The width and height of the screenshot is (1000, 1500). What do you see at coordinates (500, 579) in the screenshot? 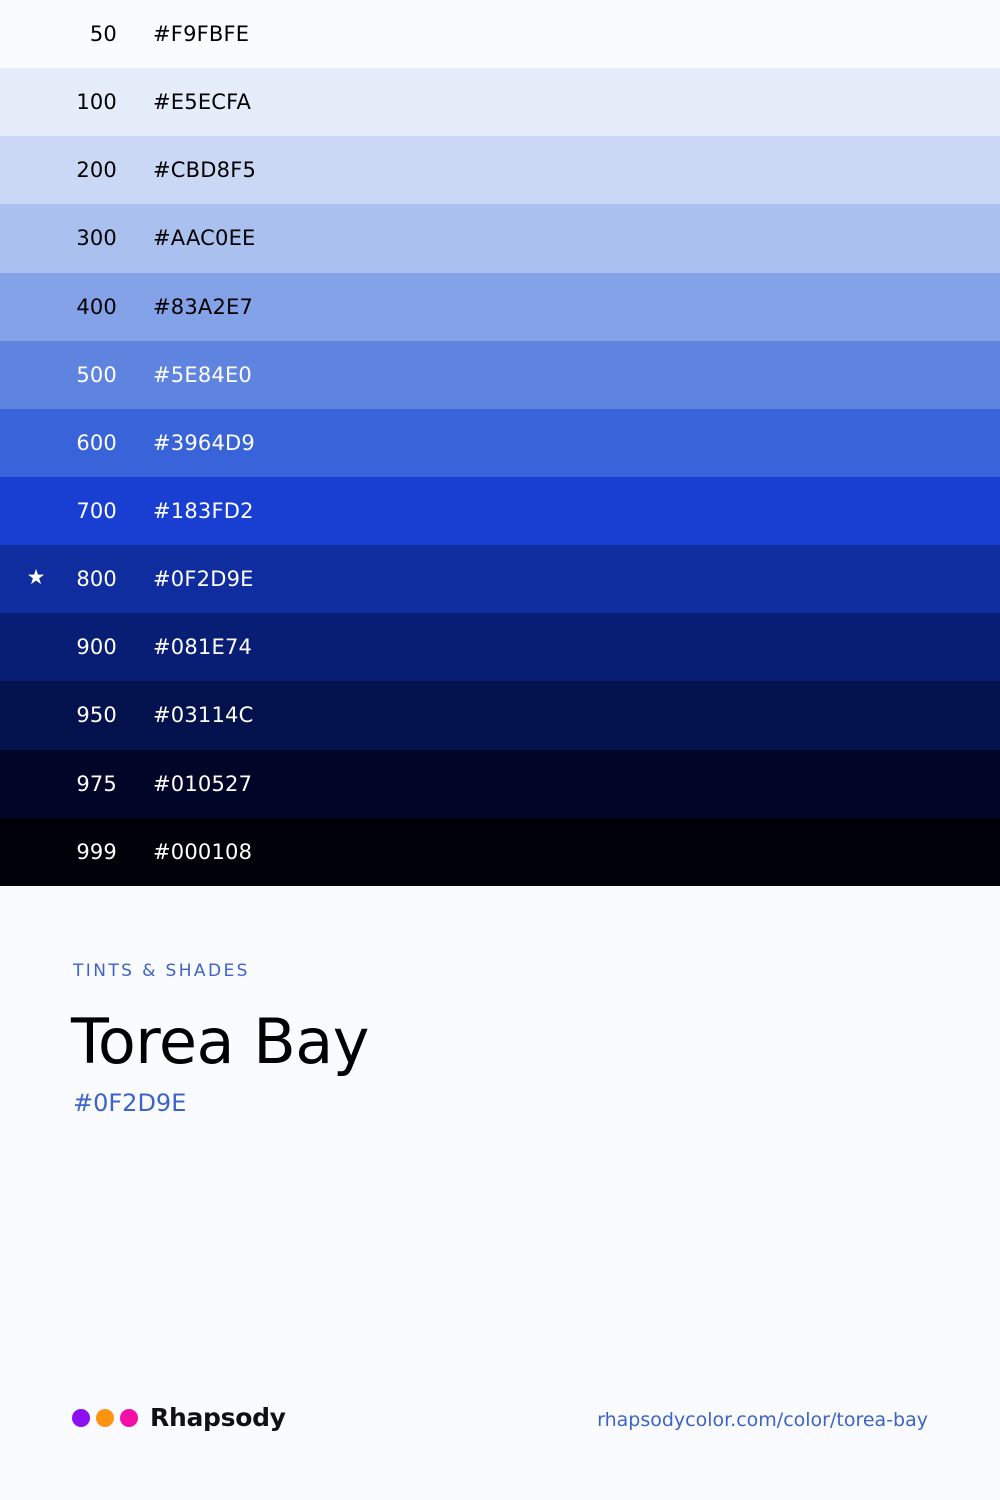
I see `swatch-row-800: ★ 800 #0F2D9E` at bounding box center [500, 579].